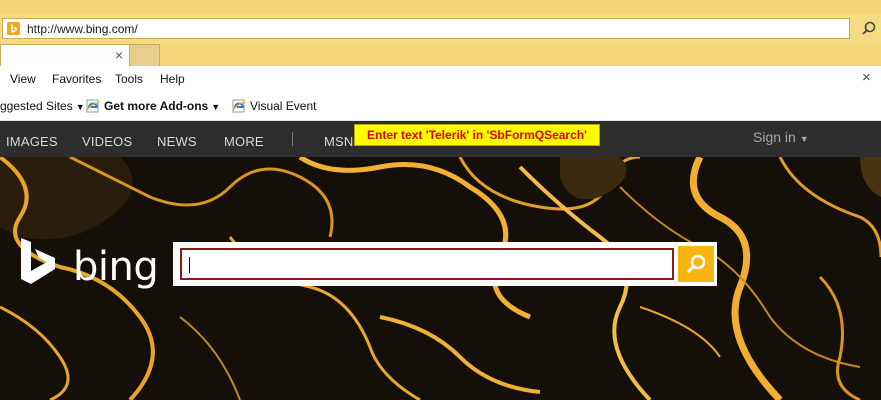 The image size is (881, 400). Describe the element at coordinates (76, 79) in the screenshot. I see `menu-favorites: Favorites` at that location.